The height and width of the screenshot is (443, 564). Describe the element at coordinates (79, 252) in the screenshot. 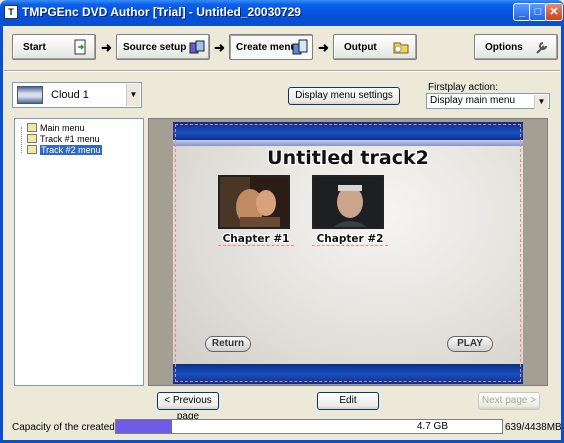

I see `menu-tree: Main menu Track #1 menu Track #2 menu` at that location.